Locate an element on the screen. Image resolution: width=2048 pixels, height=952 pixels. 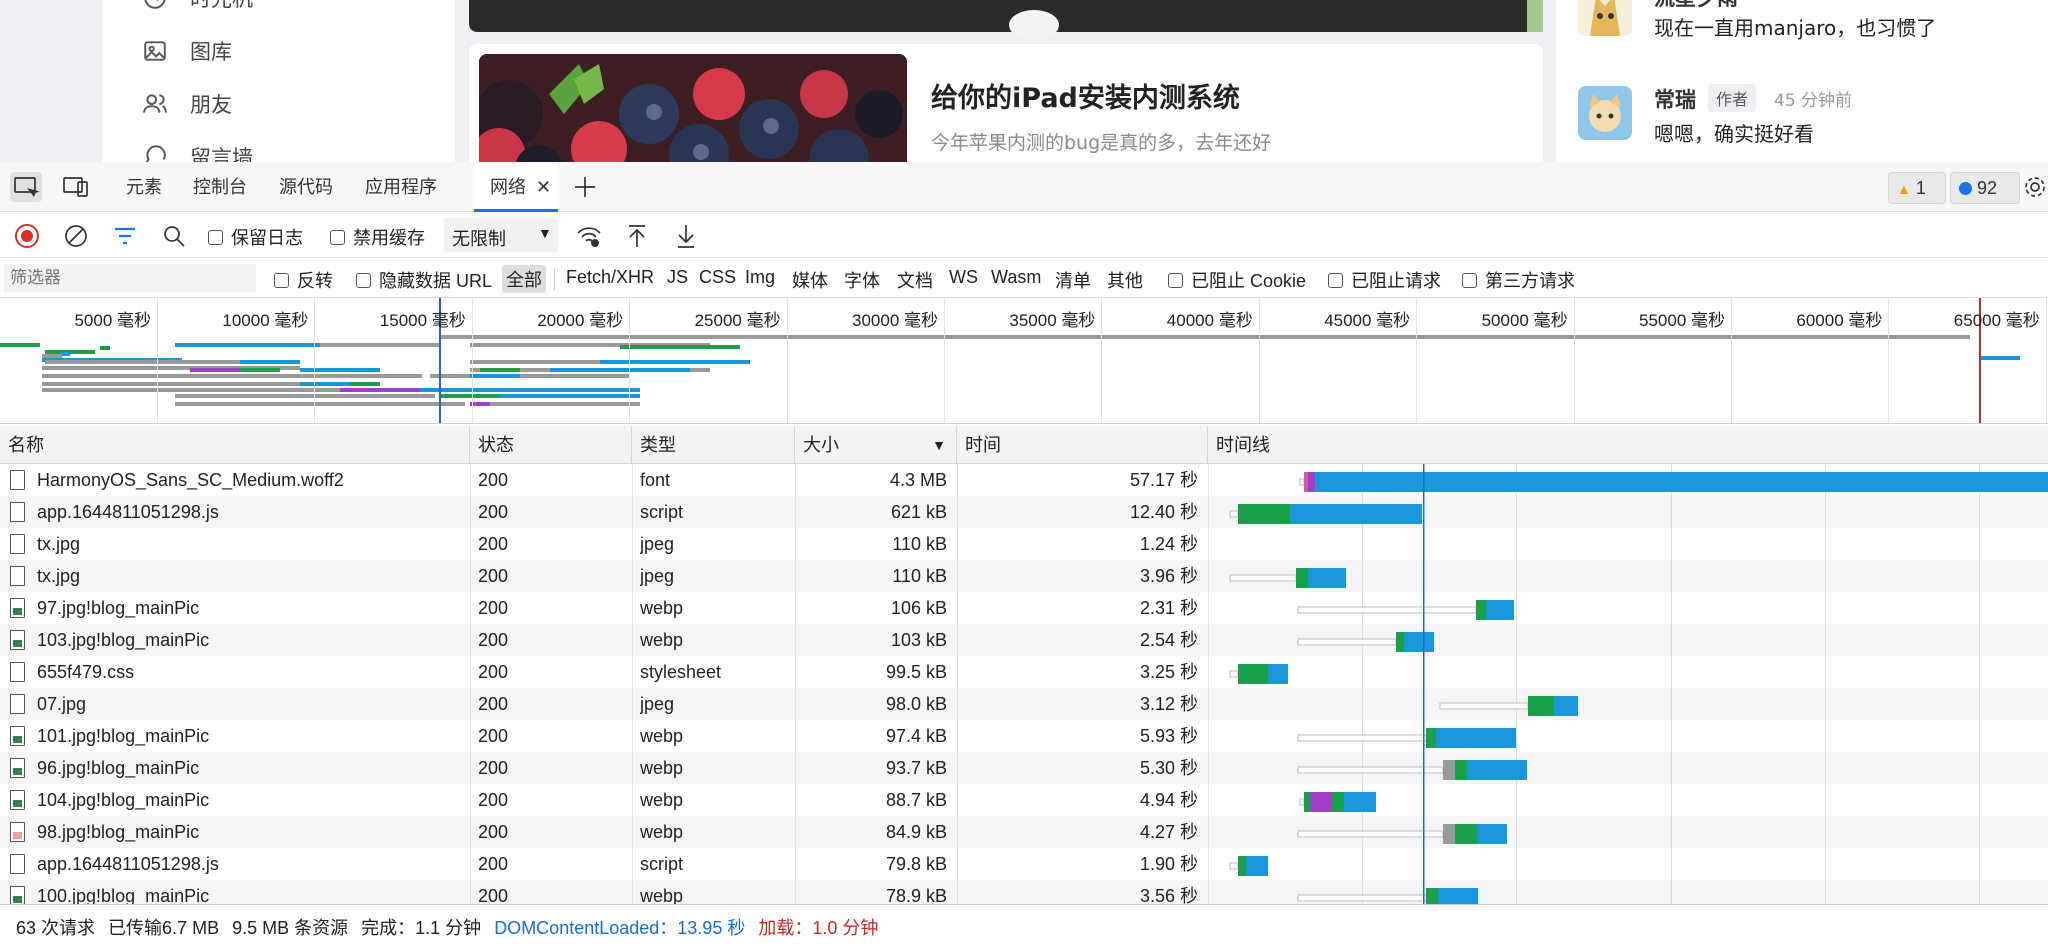
column-separator is located at coordinates (470, 704).